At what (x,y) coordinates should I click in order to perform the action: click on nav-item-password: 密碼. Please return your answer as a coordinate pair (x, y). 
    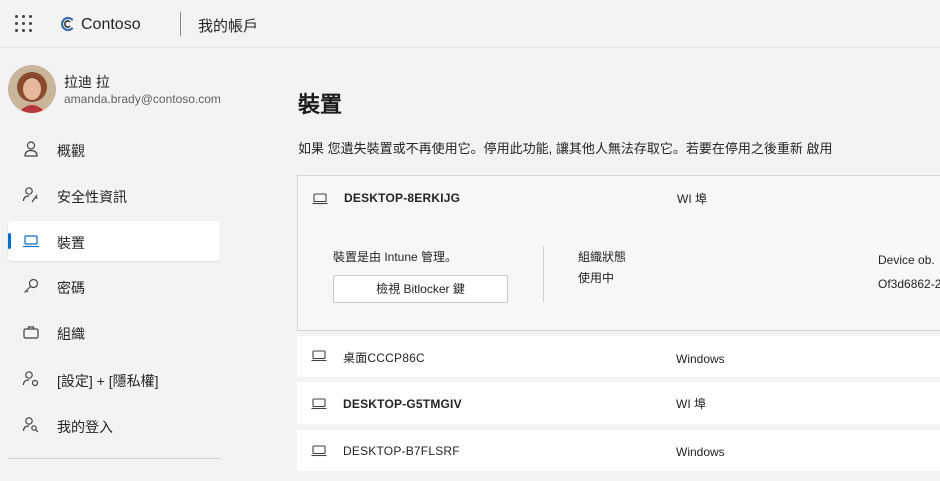
    Looking at the image, I should click on (114, 286).